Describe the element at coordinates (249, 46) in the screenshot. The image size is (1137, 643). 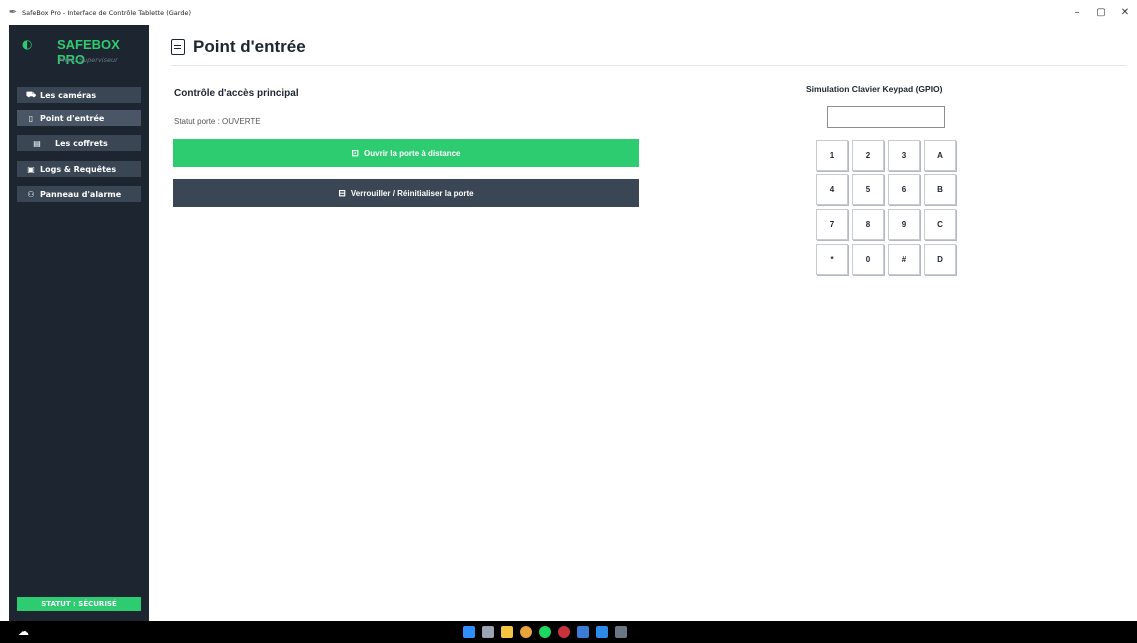
I see `page-title: Point d'entrée` at that location.